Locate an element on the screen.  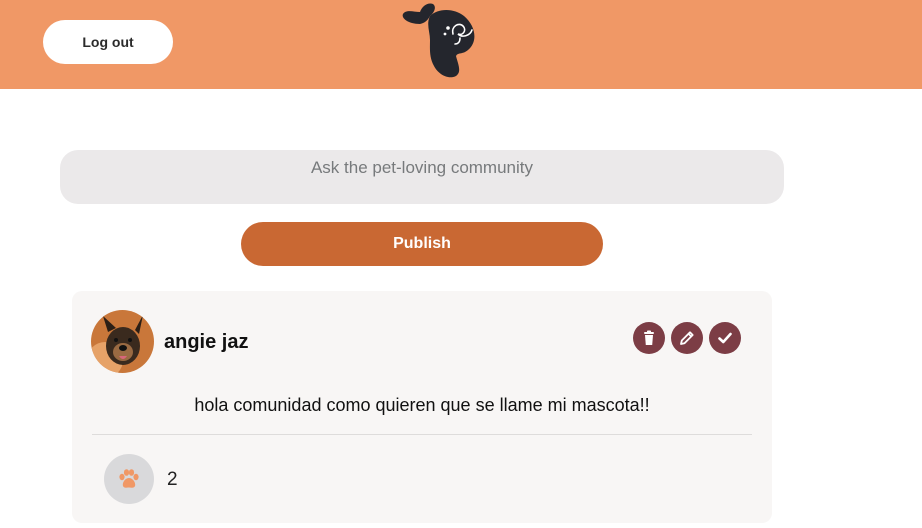
avatar is located at coordinates (122, 341).